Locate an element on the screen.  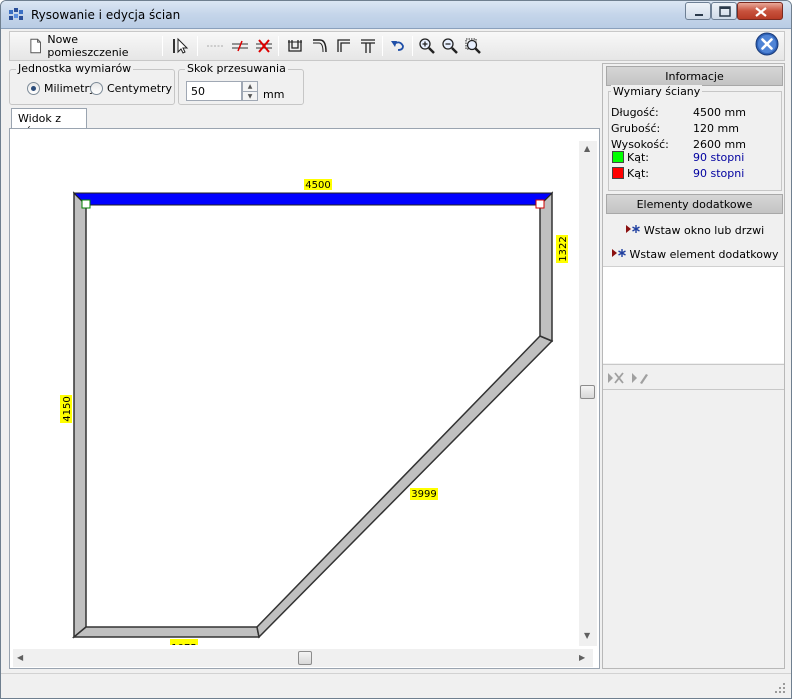
radio-centimeters: Centymetry is located at coordinates (131, 88).